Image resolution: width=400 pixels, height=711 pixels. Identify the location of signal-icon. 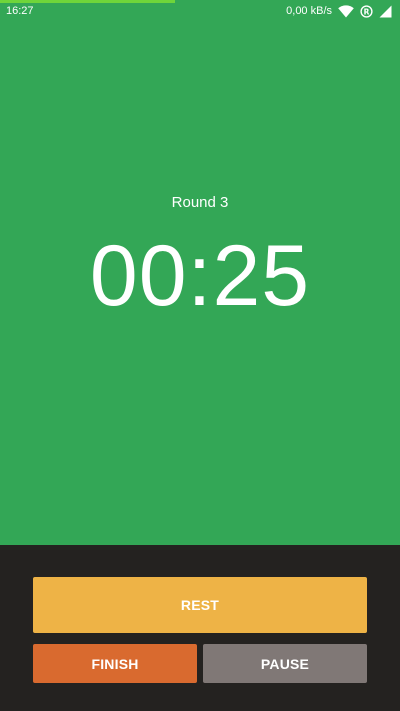
(385, 11).